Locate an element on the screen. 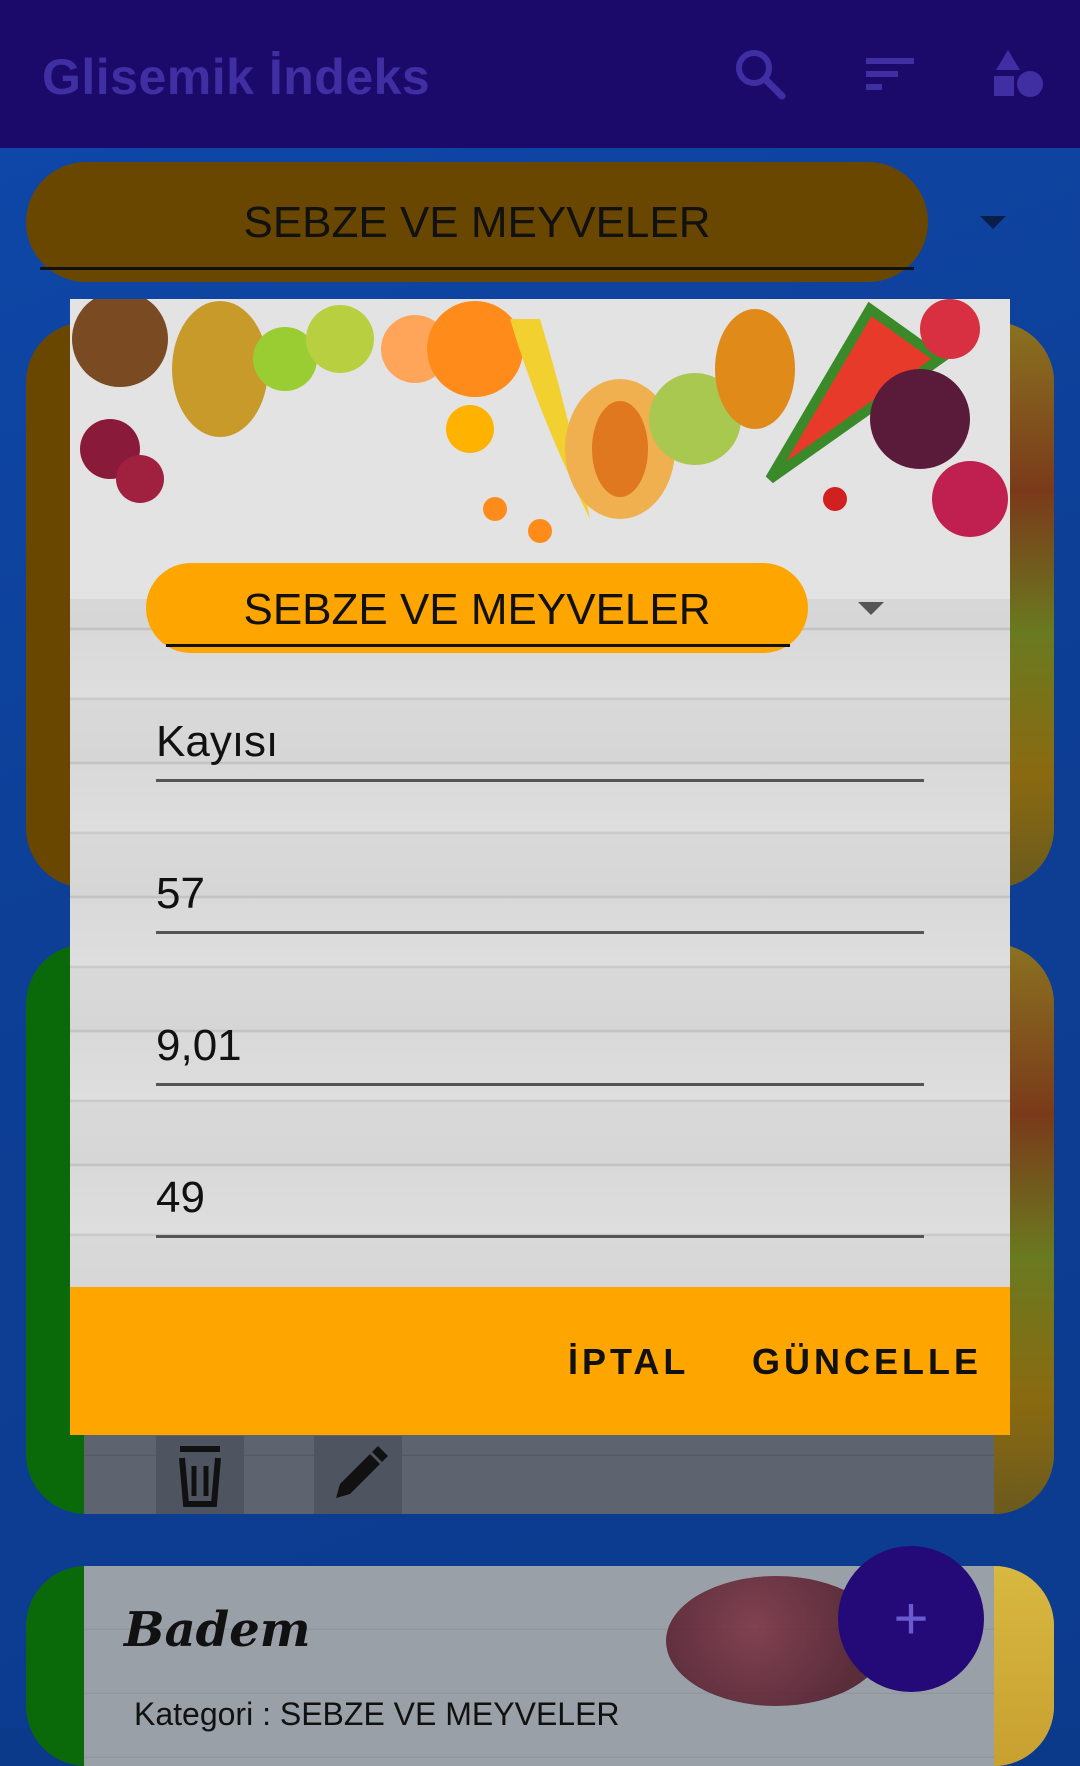  app-title: Glisemik İndeks is located at coordinates (236, 77).